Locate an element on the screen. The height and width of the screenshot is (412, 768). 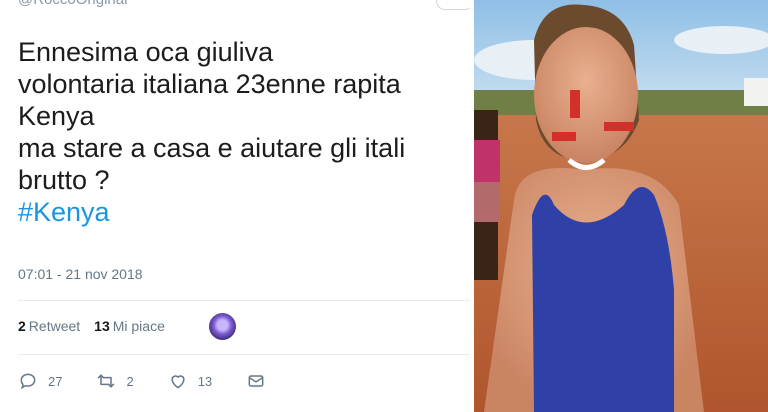
like-count: 13 is located at coordinates (102, 326).